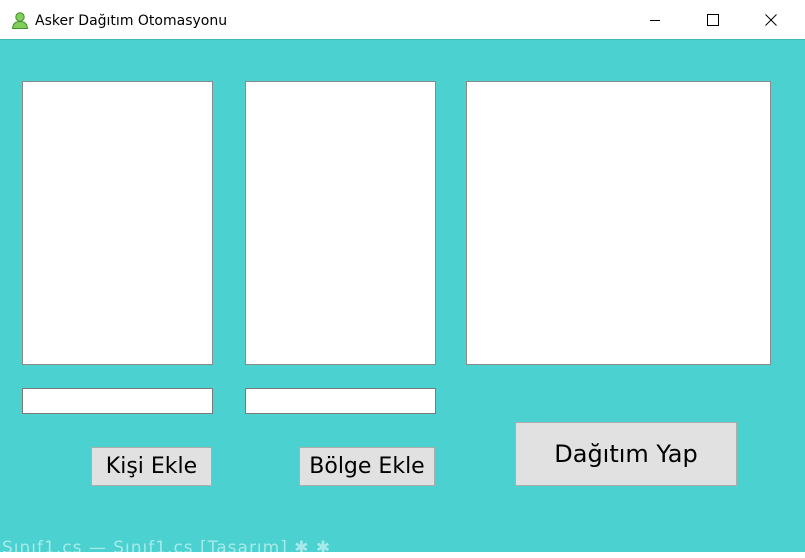 The image size is (805, 558). I want to click on person-listbox, so click(117, 223).